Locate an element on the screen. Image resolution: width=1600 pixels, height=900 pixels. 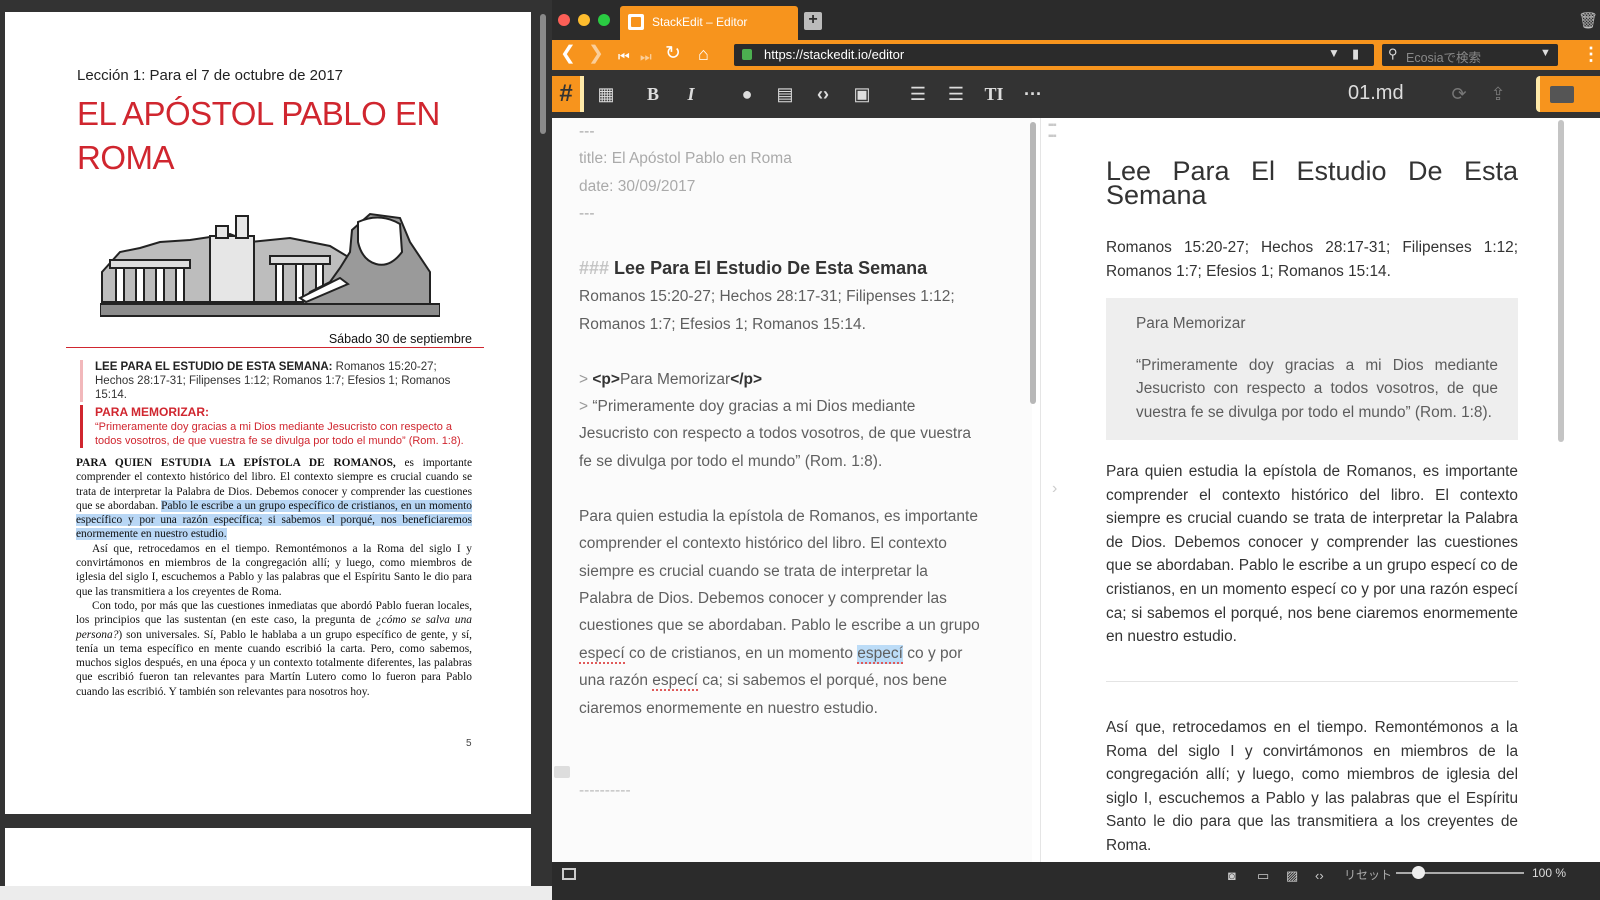
zoom-reset-button: リセット is located at coordinates (1368, 874).